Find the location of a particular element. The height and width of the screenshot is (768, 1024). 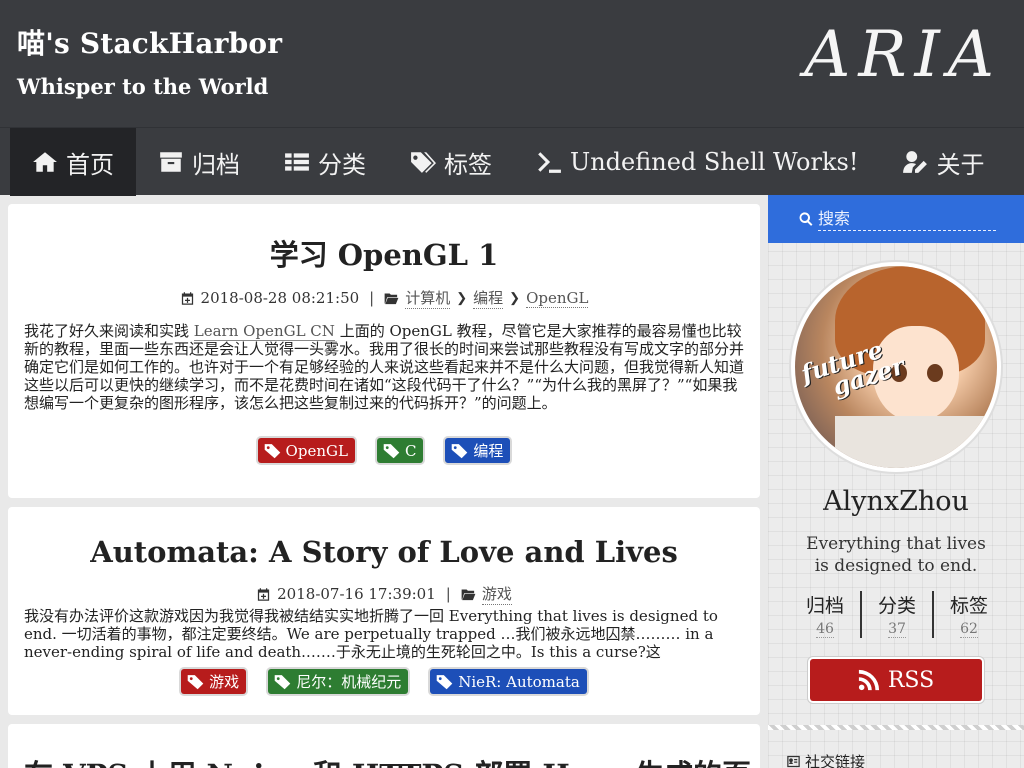

author-name: AlynxZhou is located at coordinates (896, 501).